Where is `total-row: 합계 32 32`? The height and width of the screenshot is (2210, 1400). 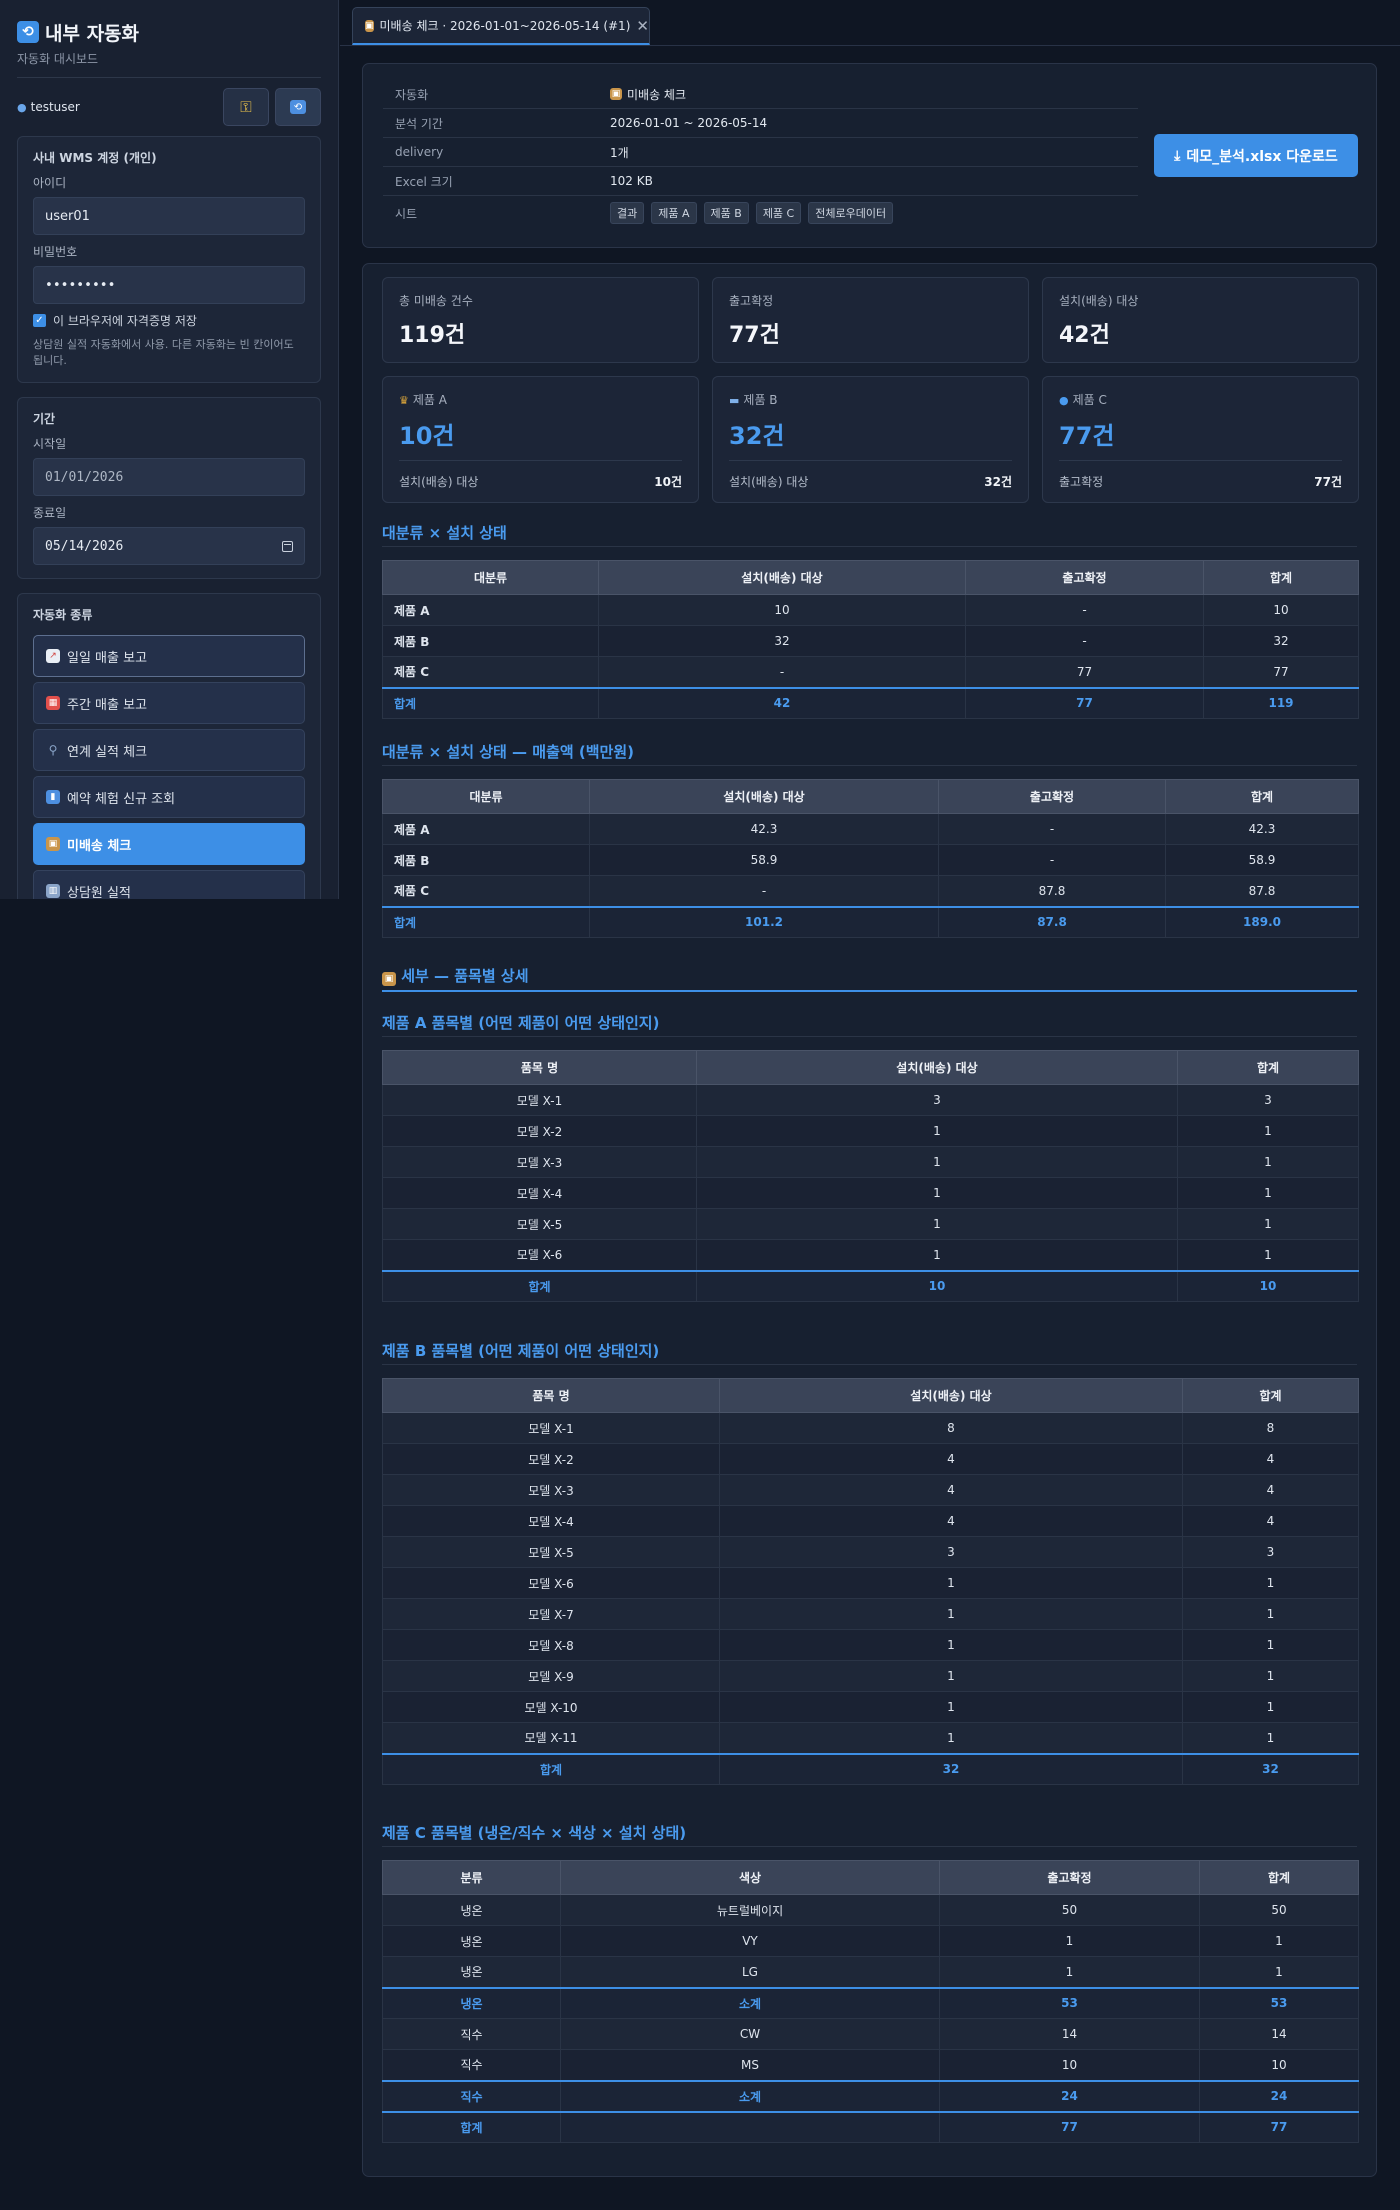 total-row: 합계 32 32 is located at coordinates (870, 1768).